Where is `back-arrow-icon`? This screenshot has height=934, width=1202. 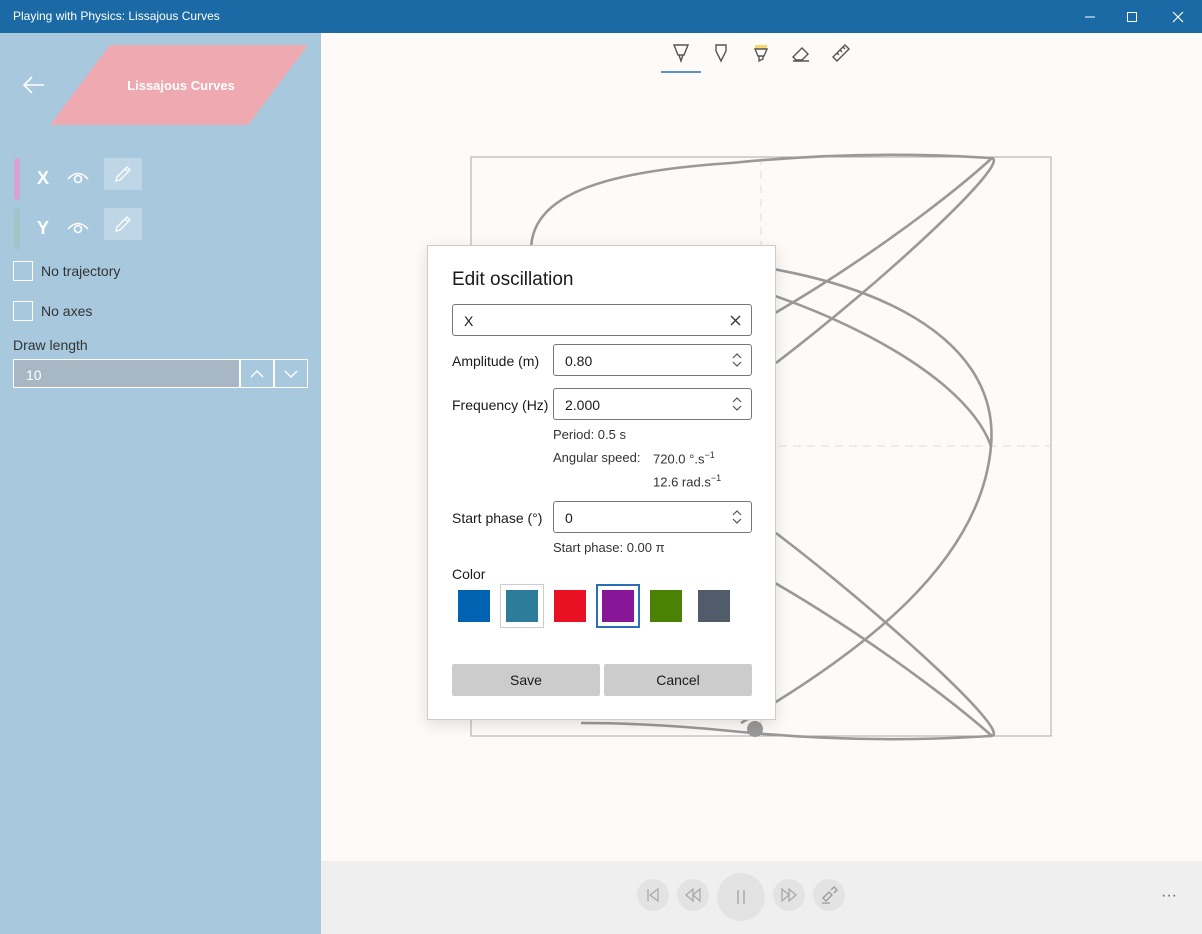 back-arrow-icon is located at coordinates (34, 85).